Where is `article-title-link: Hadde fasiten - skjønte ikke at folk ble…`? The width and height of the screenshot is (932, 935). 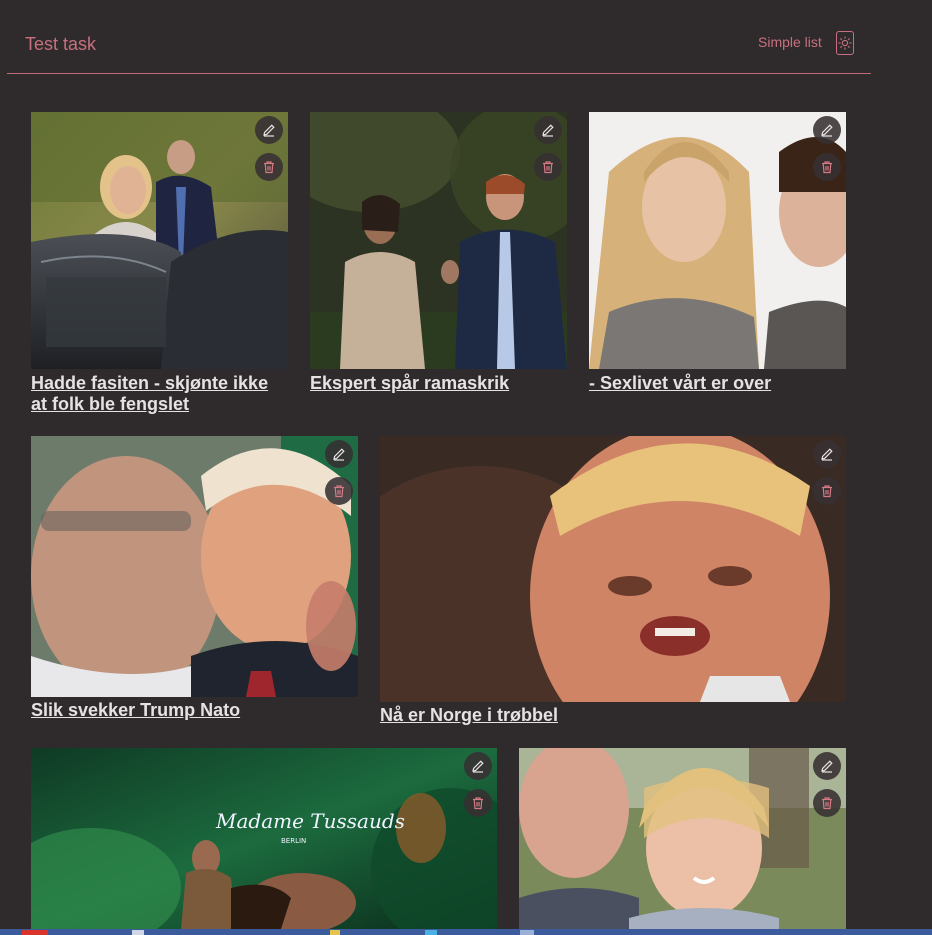 article-title-link: Hadde fasiten - skjønte ikke at folk ble… is located at coordinates (159, 394).